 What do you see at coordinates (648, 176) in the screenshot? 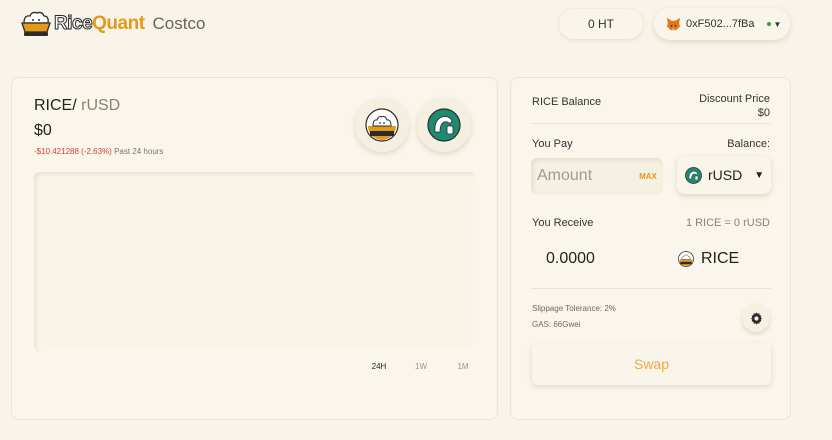
I see `max-button: MAX` at bounding box center [648, 176].